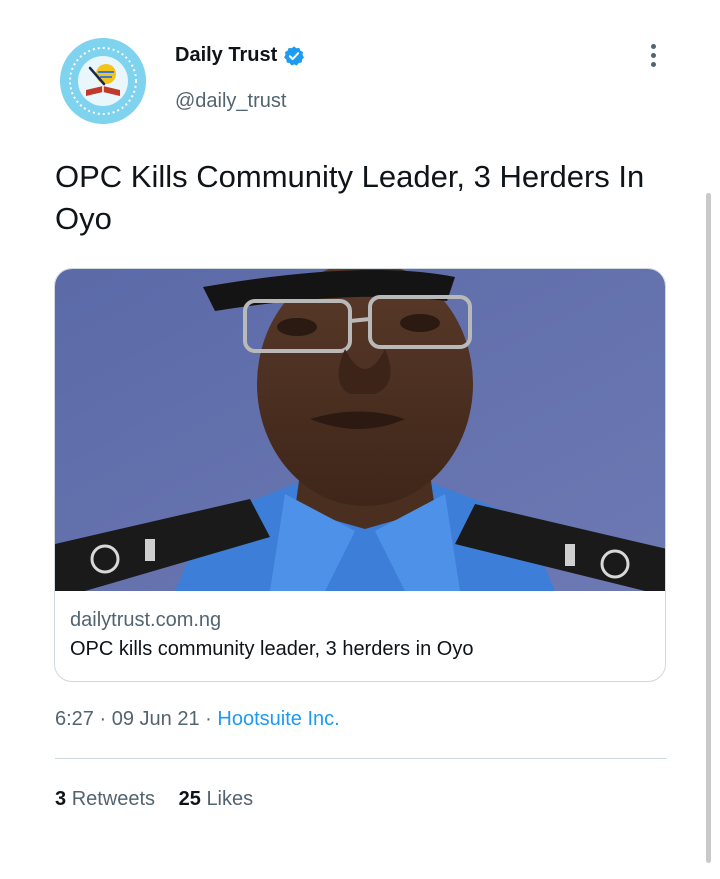 This screenshot has width=720, height=879. I want to click on retweets-count: 3, so click(61, 799).